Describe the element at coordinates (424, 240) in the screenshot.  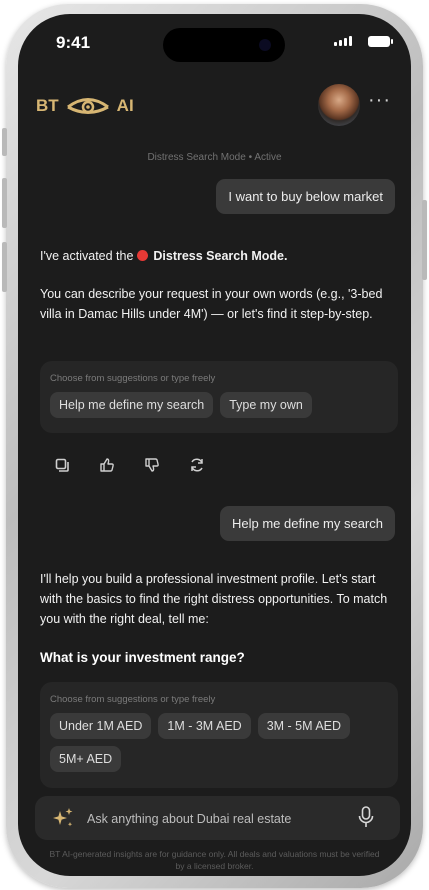
I see `power-button` at that location.